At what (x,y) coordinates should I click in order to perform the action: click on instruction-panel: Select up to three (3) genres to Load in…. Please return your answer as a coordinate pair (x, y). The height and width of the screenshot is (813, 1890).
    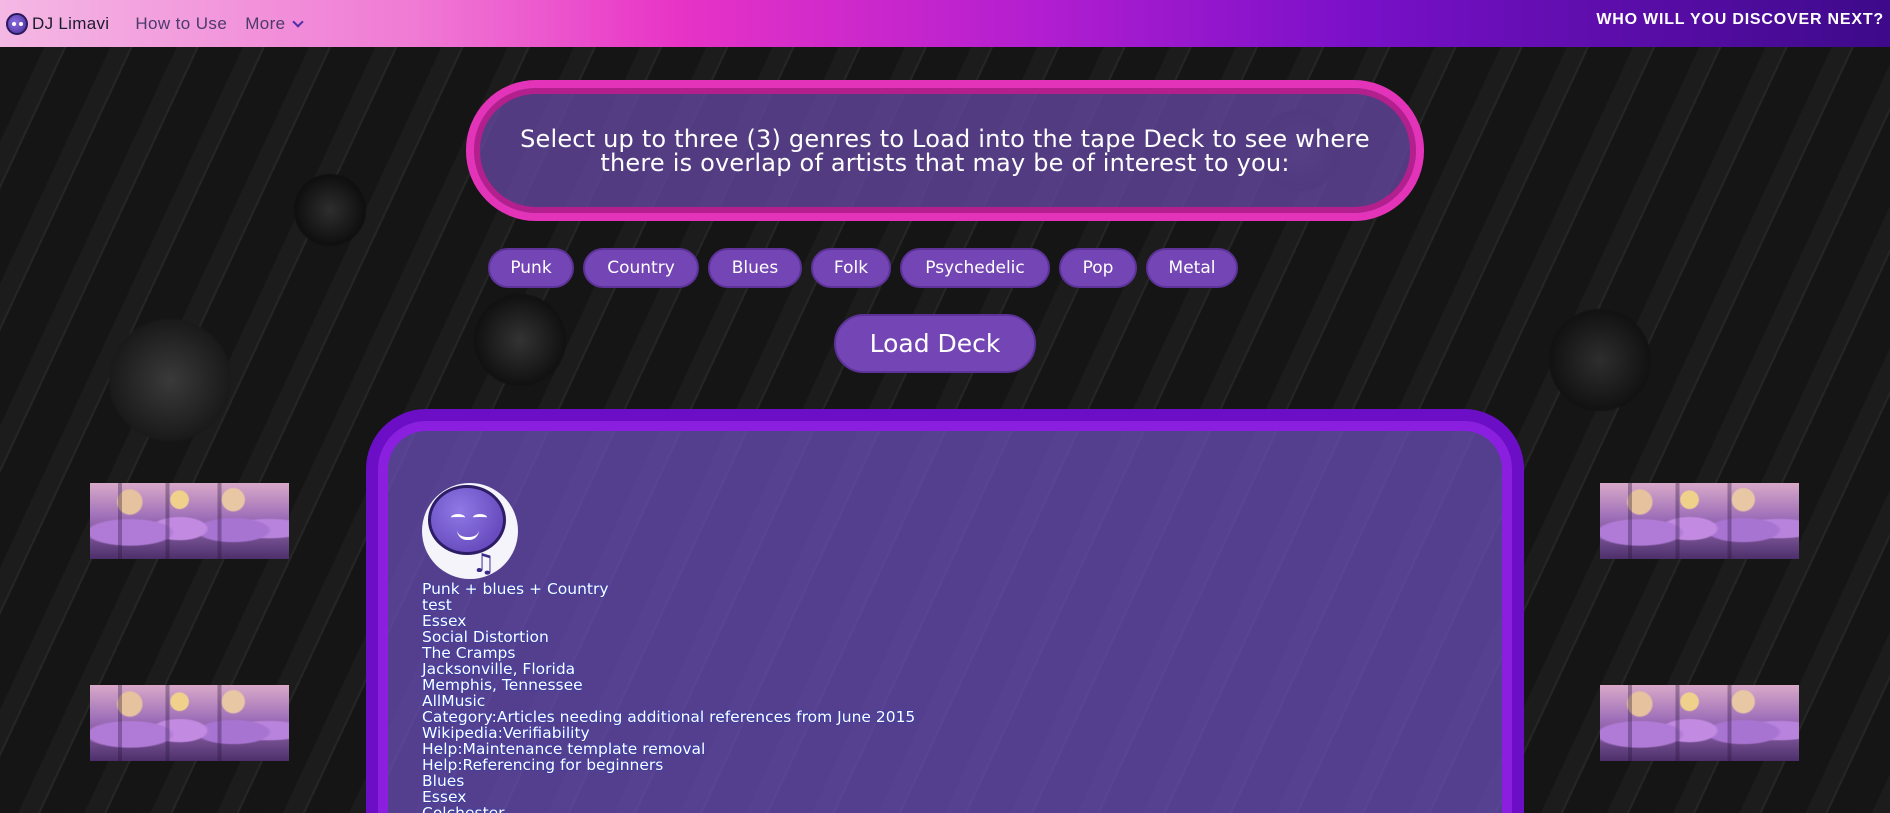
    Looking at the image, I should click on (945, 150).